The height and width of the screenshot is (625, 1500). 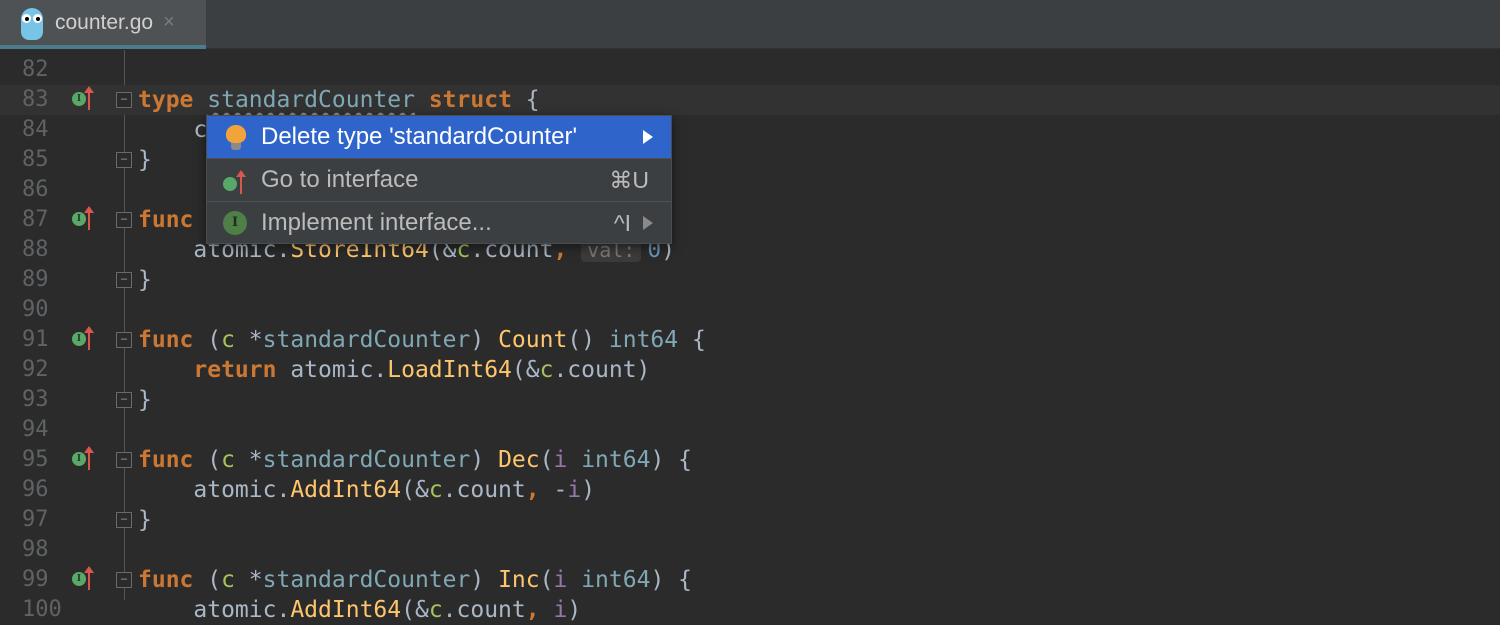 What do you see at coordinates (750, 100) in the screenshot?
I see `code-line: 83 I − type standardCounter struct {` at bounding box center [750, 100].